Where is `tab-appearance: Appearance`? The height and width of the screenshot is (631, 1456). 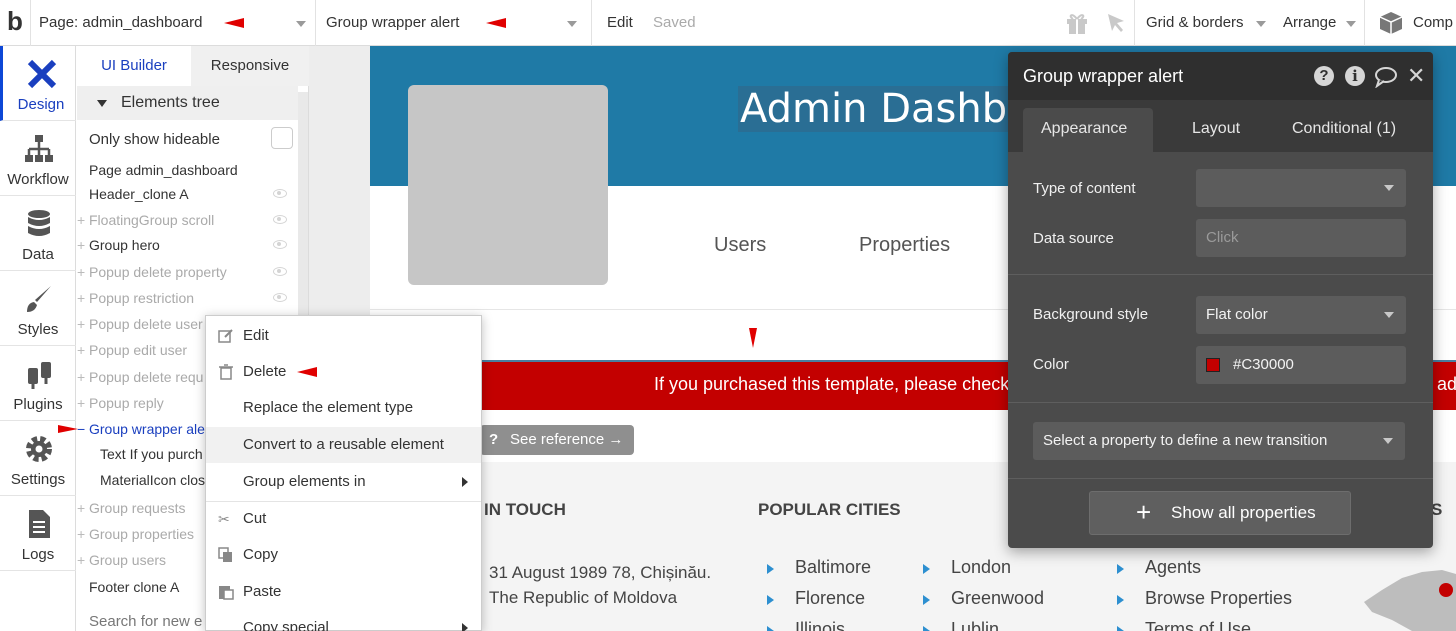 tab-appearance: Appearance is located at coordinates (1084, 129).